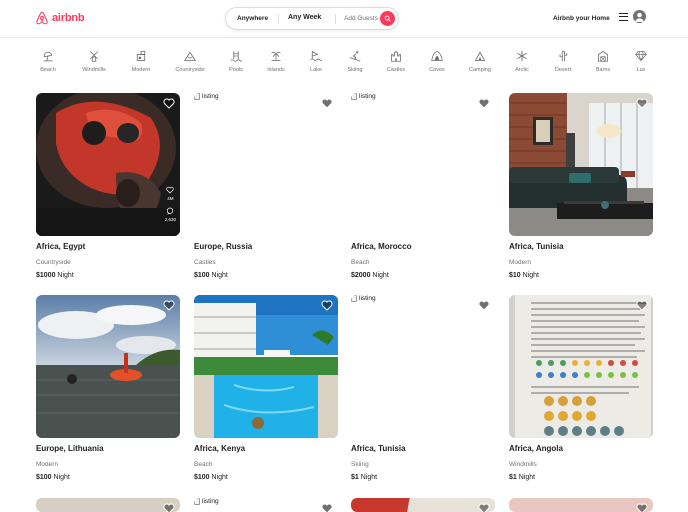 This screenshot has width=688, height=512. Describe the element at coordinates (60, 18) in the screenshot. I see `airbnb-logo: airbnb` at that location.